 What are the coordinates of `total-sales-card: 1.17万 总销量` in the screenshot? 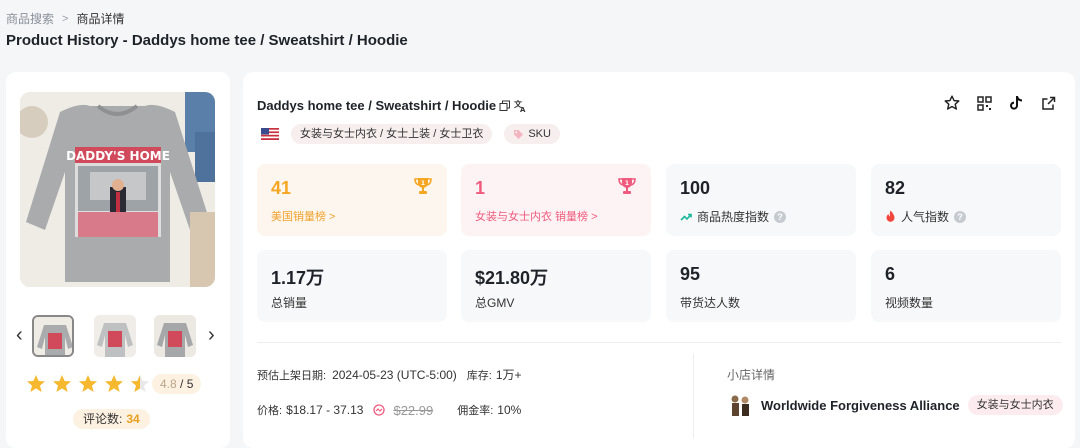 It's located at (352, 286).